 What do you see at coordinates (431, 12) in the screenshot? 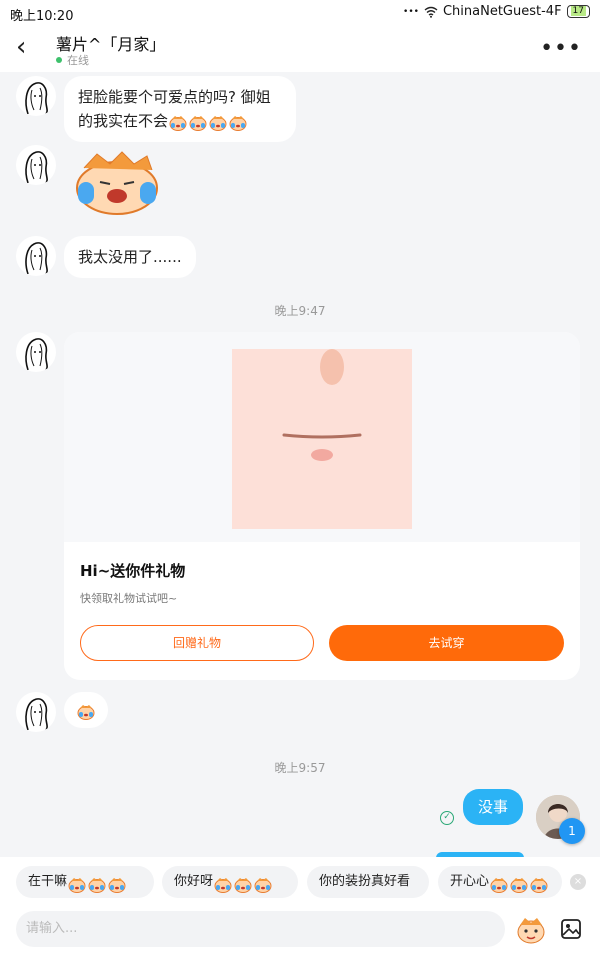
I see `wifi-icon` at bounding box center [431, 12].